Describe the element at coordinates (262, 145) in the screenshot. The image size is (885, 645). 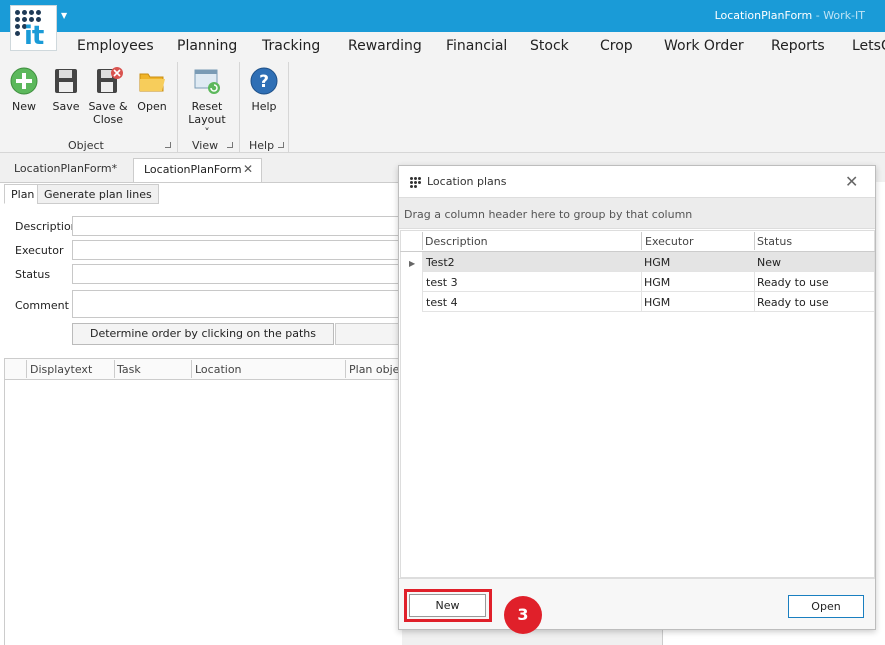
I see `help-group-label: Help` at that location.